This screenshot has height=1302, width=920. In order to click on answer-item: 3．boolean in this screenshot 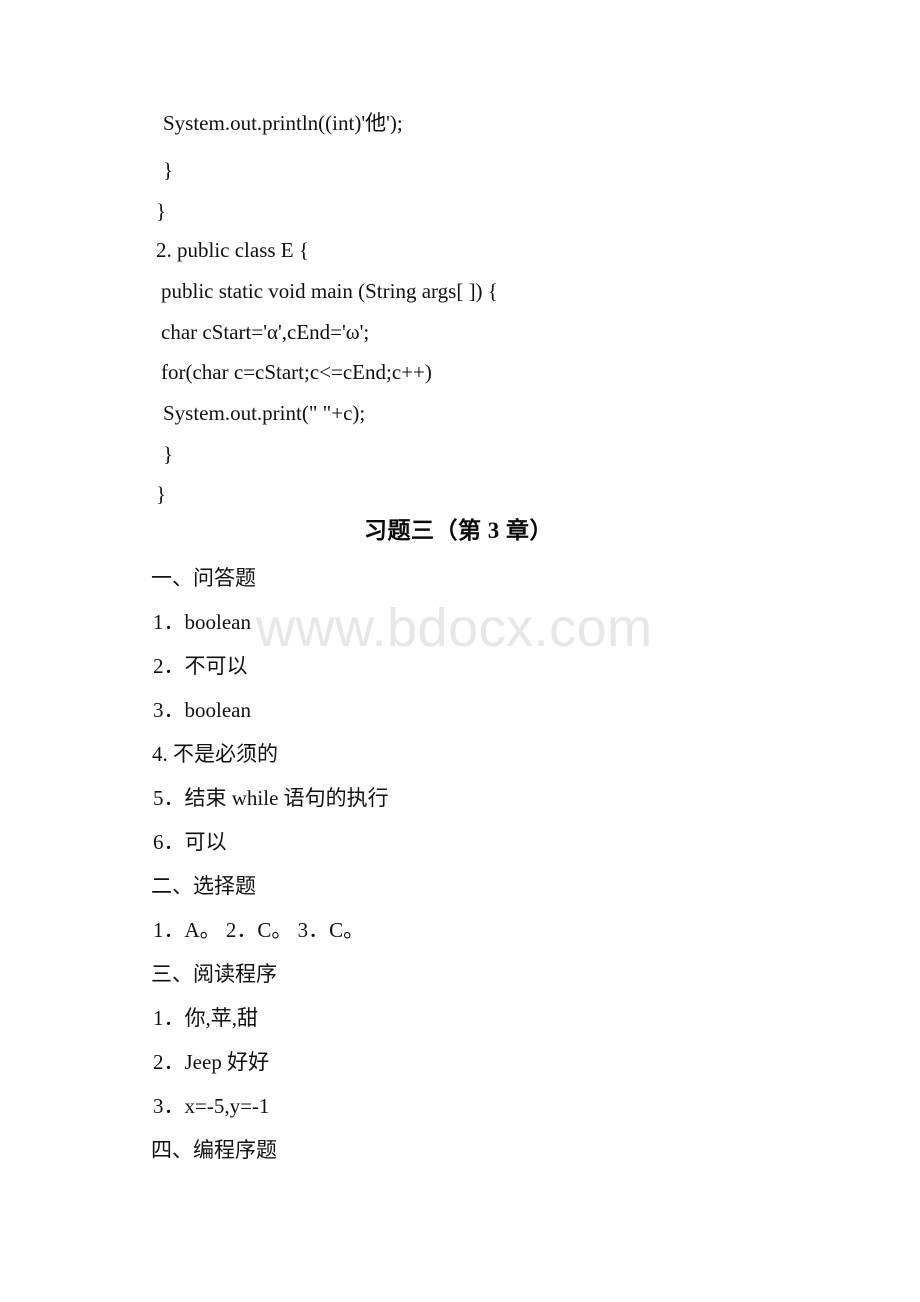, I will do `click(202, 710)`.